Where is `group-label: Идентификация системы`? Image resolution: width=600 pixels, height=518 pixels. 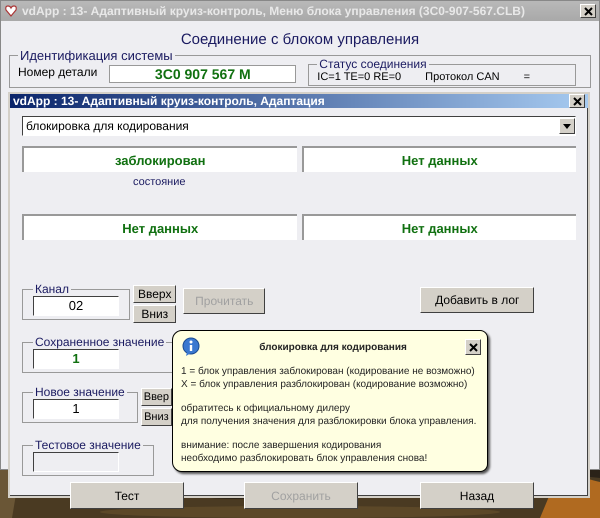 group-label: Идентификация системы is located at coordinates (96, 55).